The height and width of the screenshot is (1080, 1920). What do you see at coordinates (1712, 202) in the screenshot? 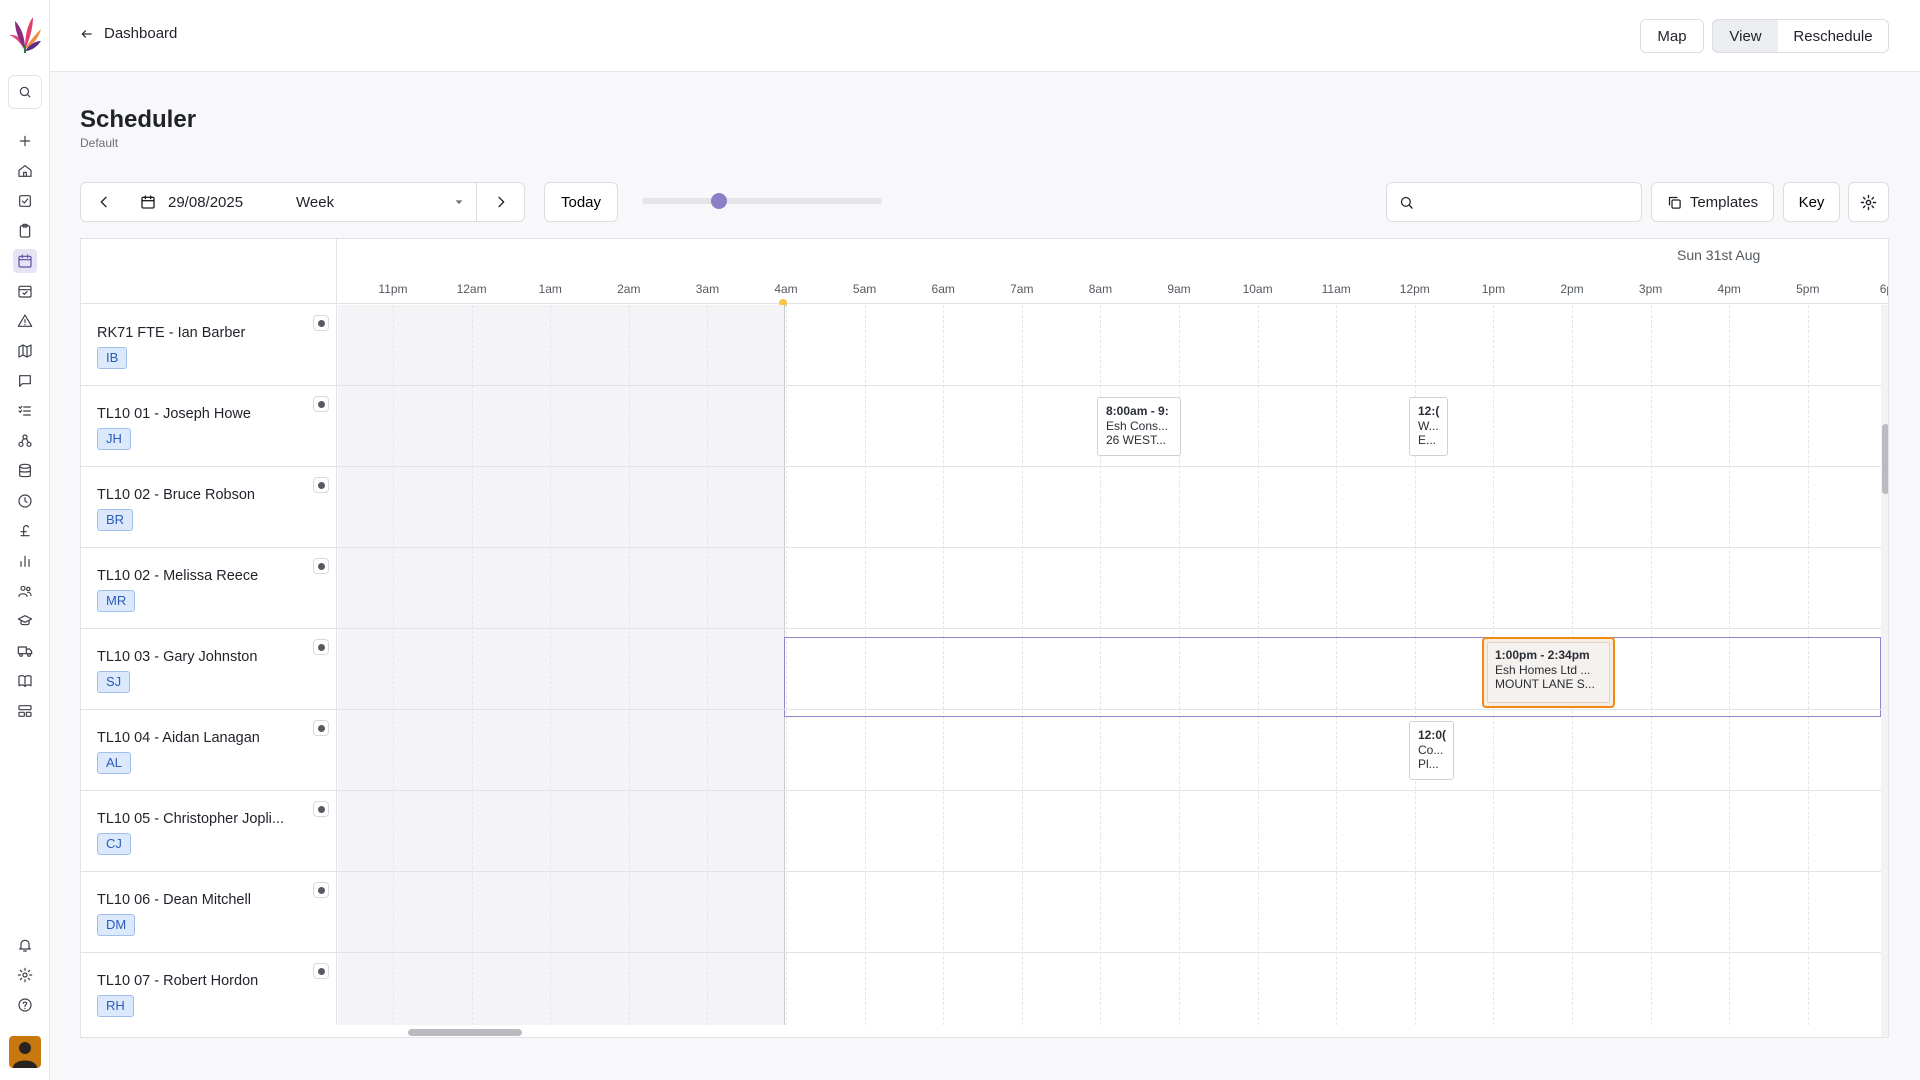
I see `templates-button: Templates` at bounding box center [1712, 202].